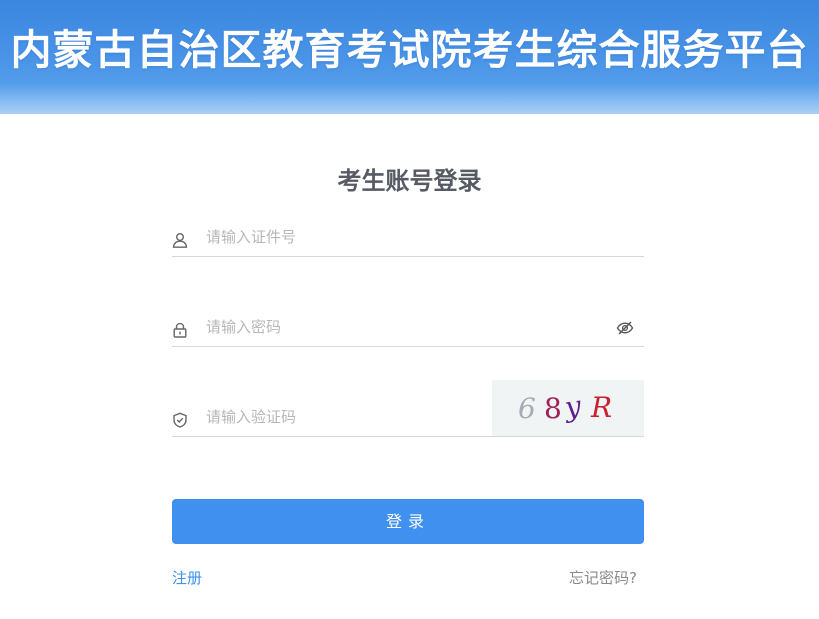 This screenshot has width=819, height=619. I want to click on captcha-char: 8, so click(553, 408).